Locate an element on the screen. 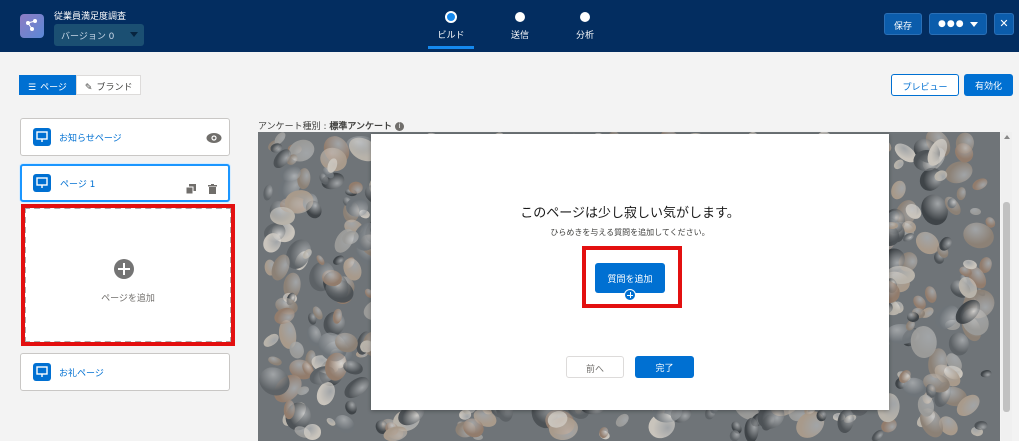  page-card-label: お礼ページ is located at coordinates (81, 374).